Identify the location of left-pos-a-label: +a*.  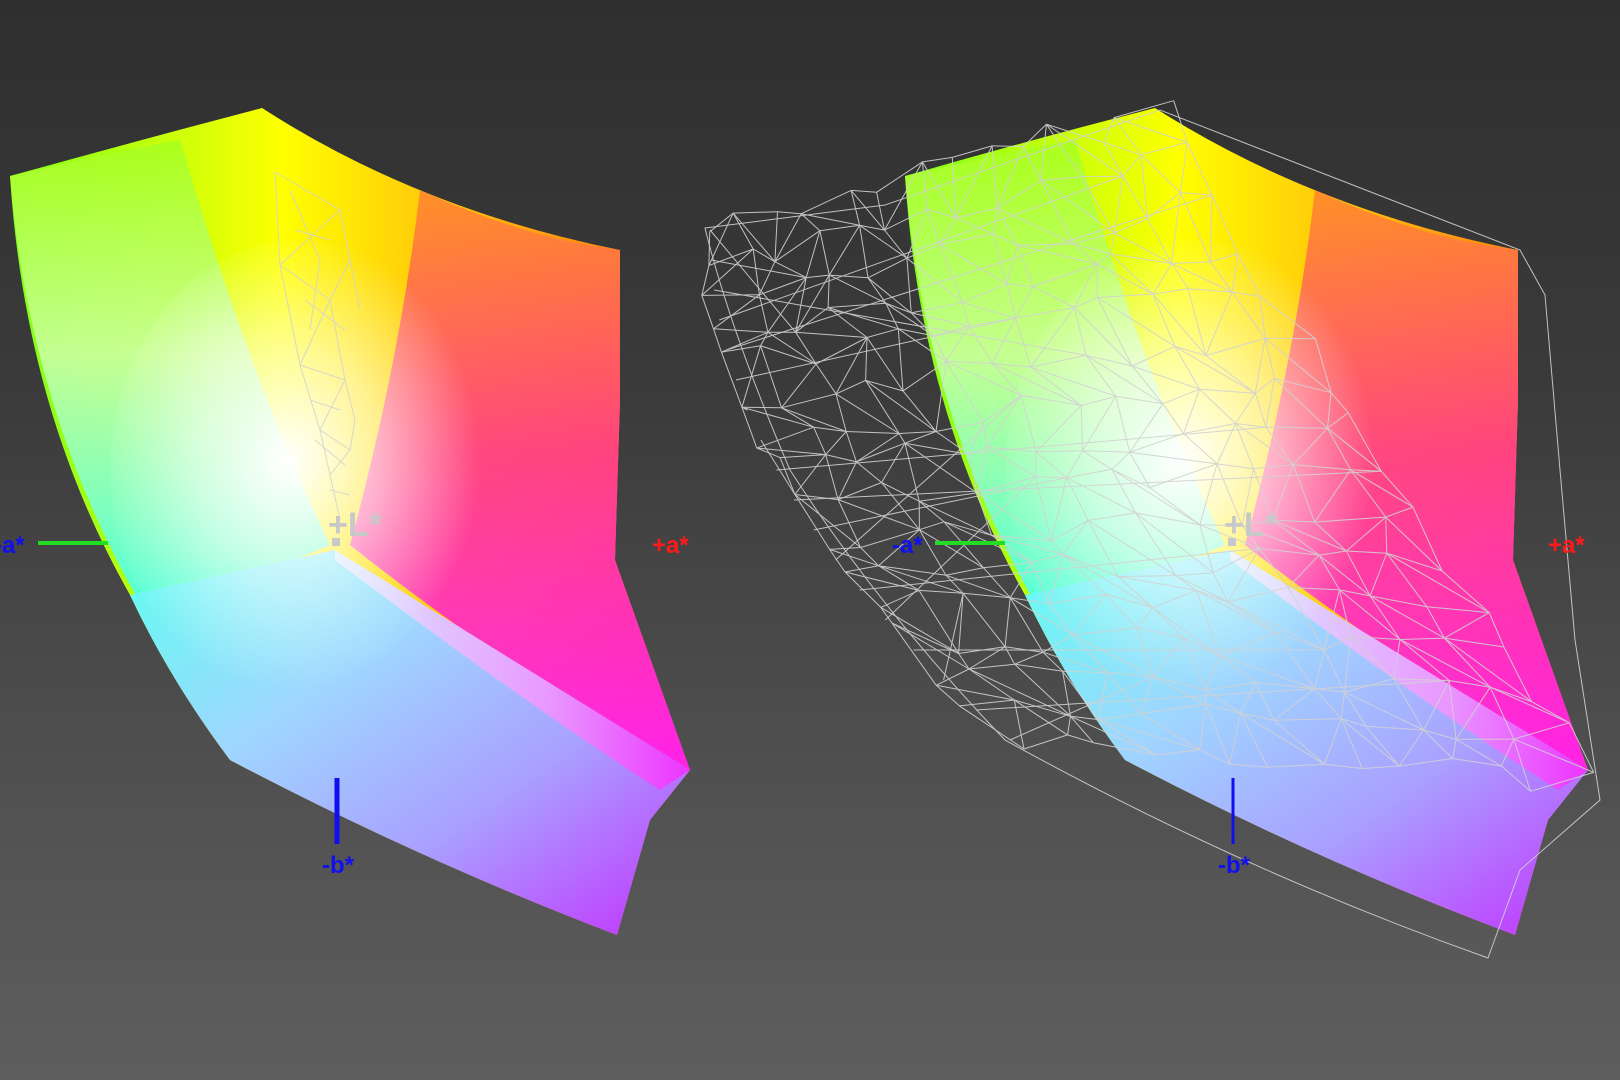
(670, 545).